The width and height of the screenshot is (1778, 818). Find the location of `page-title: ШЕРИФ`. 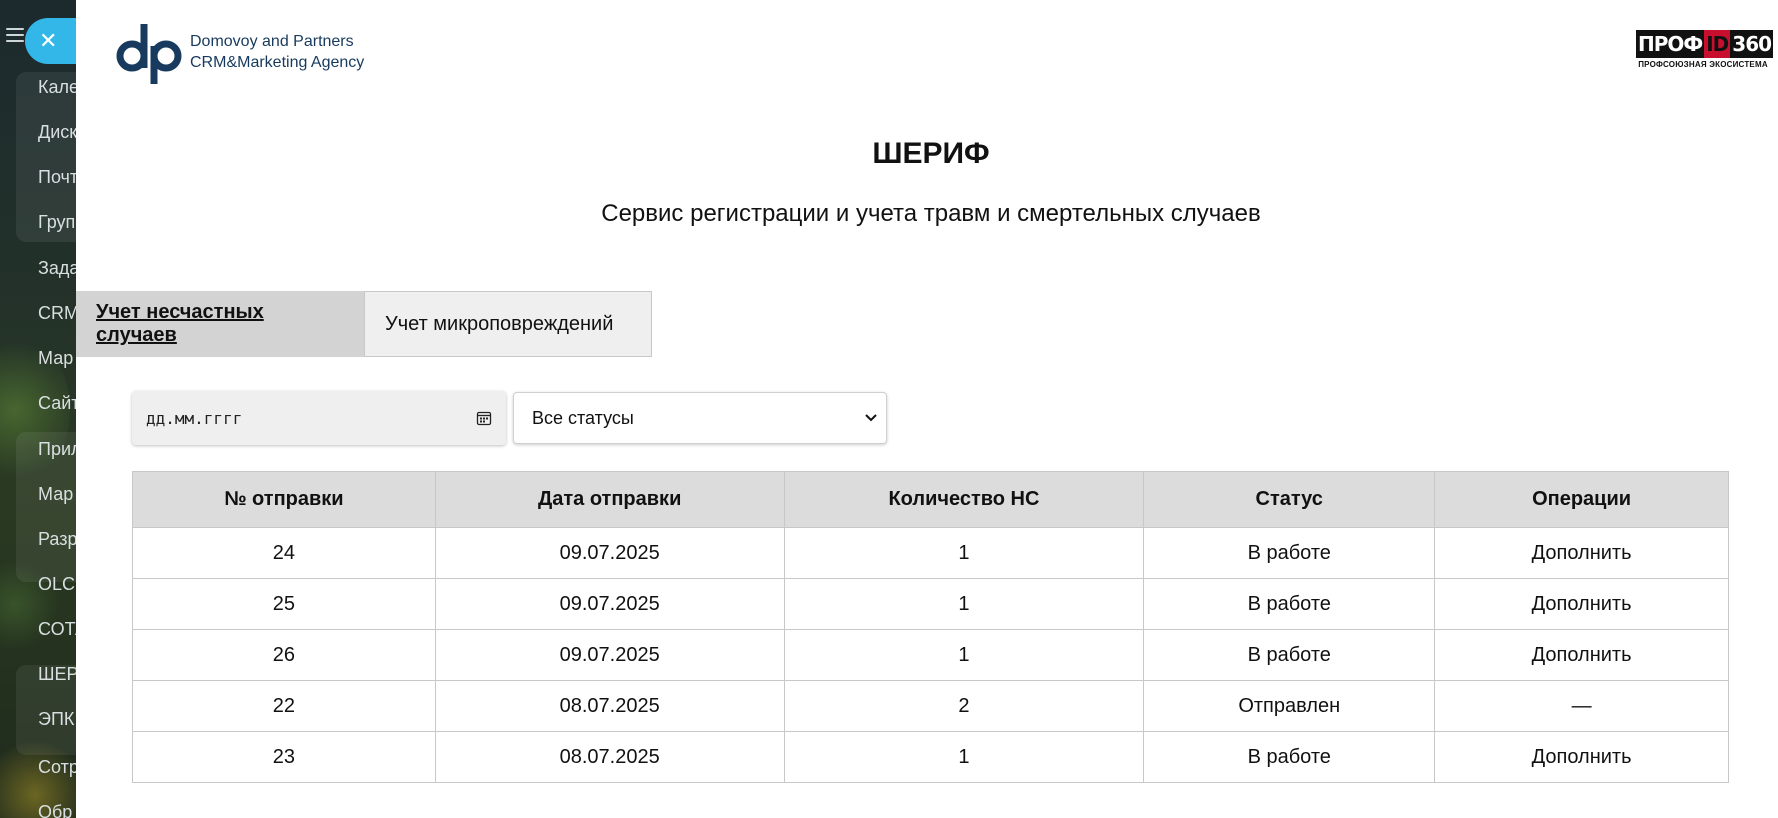

page-title: ШЕРИФ is located at coordinates (931, 153).